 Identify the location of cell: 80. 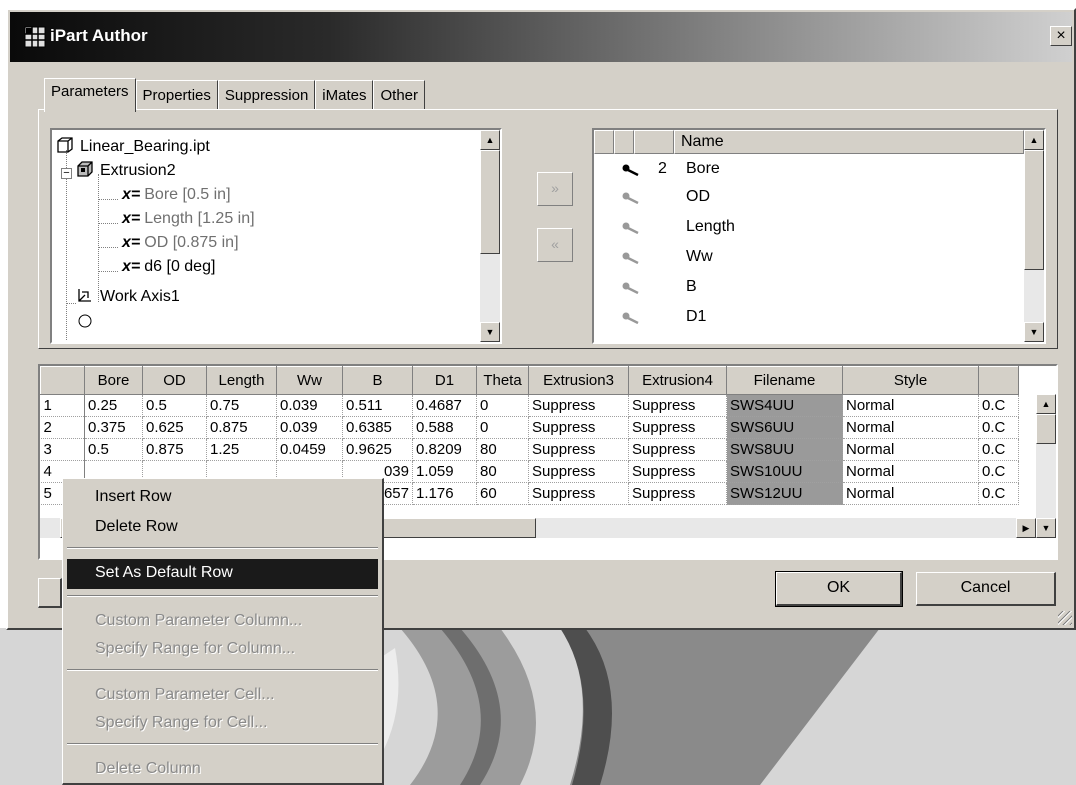
(502, 449).